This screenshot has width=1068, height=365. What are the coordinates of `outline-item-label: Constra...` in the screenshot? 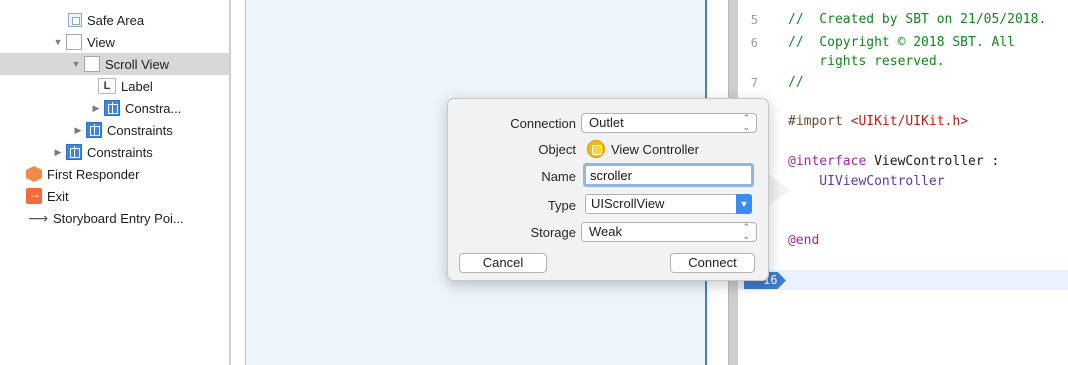 It's located at (153, 108).